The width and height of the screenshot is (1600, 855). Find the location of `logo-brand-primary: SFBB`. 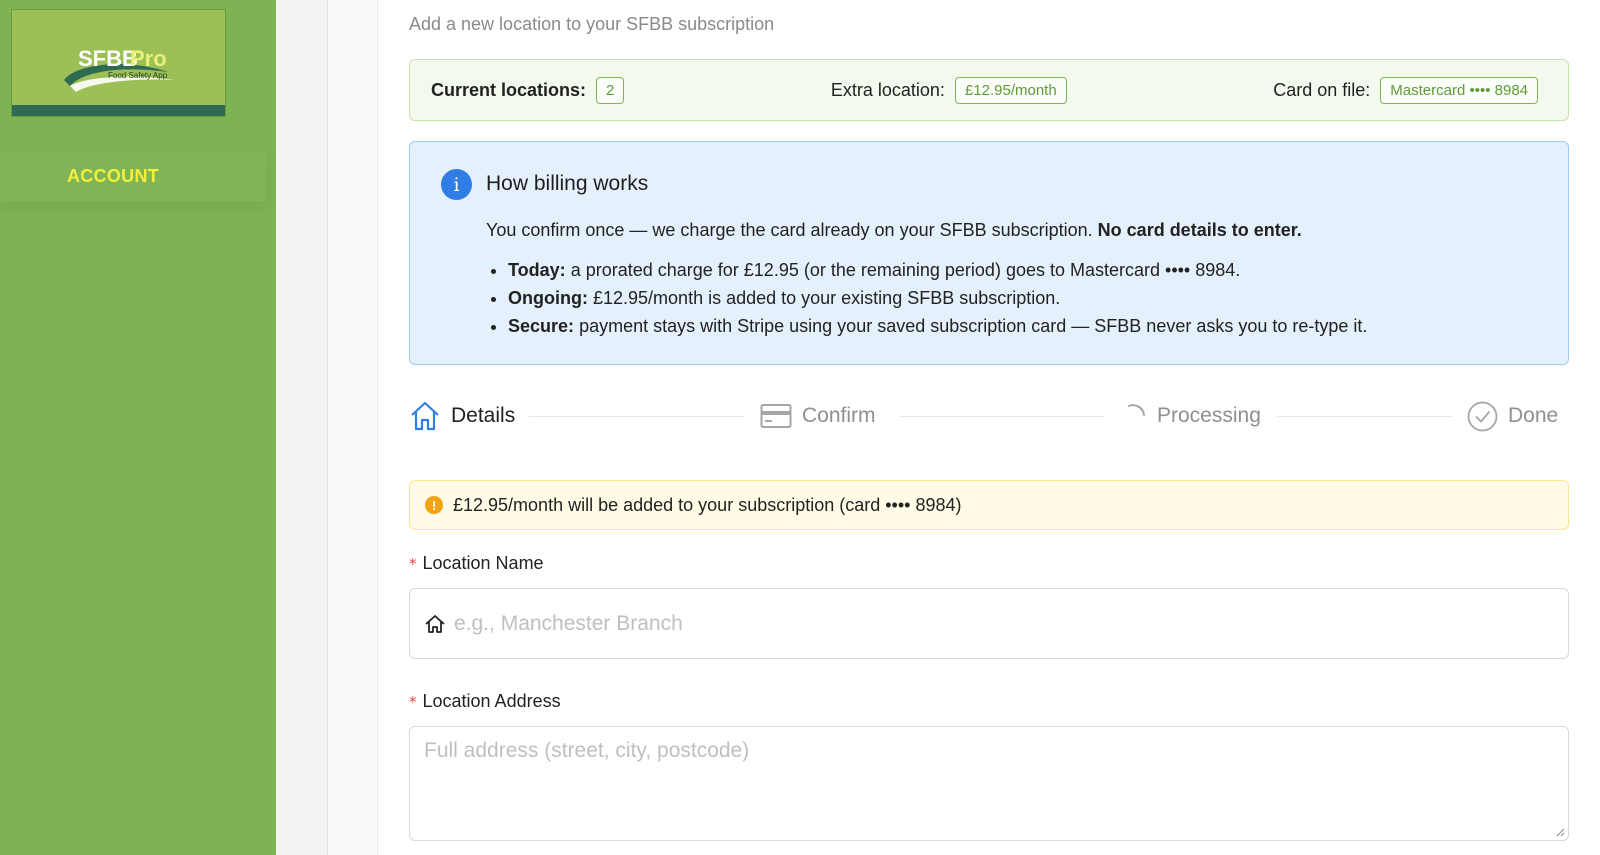

logo-brand-primary: SFBB is located at coordinates (108, 58).